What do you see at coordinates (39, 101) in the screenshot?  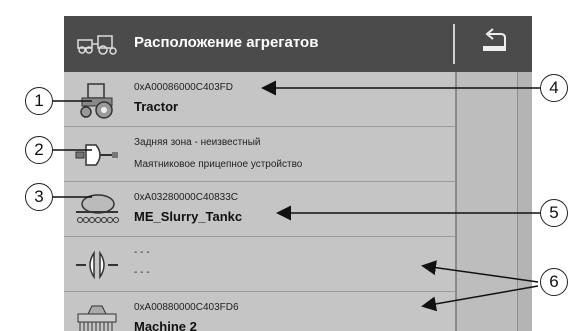 I see `callout-1: 1` at bounding box center [39, 101].